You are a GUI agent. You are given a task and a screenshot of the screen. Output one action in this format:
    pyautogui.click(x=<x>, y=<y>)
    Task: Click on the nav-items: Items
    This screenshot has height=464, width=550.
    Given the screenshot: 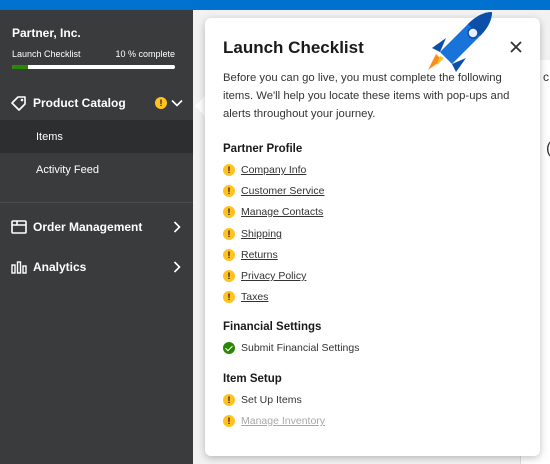 What is the action you would take?
    pyautogui.click(x=96, y=136)
    